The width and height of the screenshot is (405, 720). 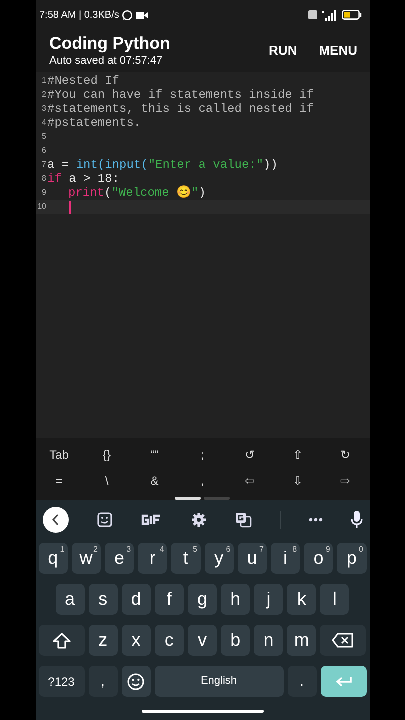 I want to click on shift-key, so click(x=61, y=640).